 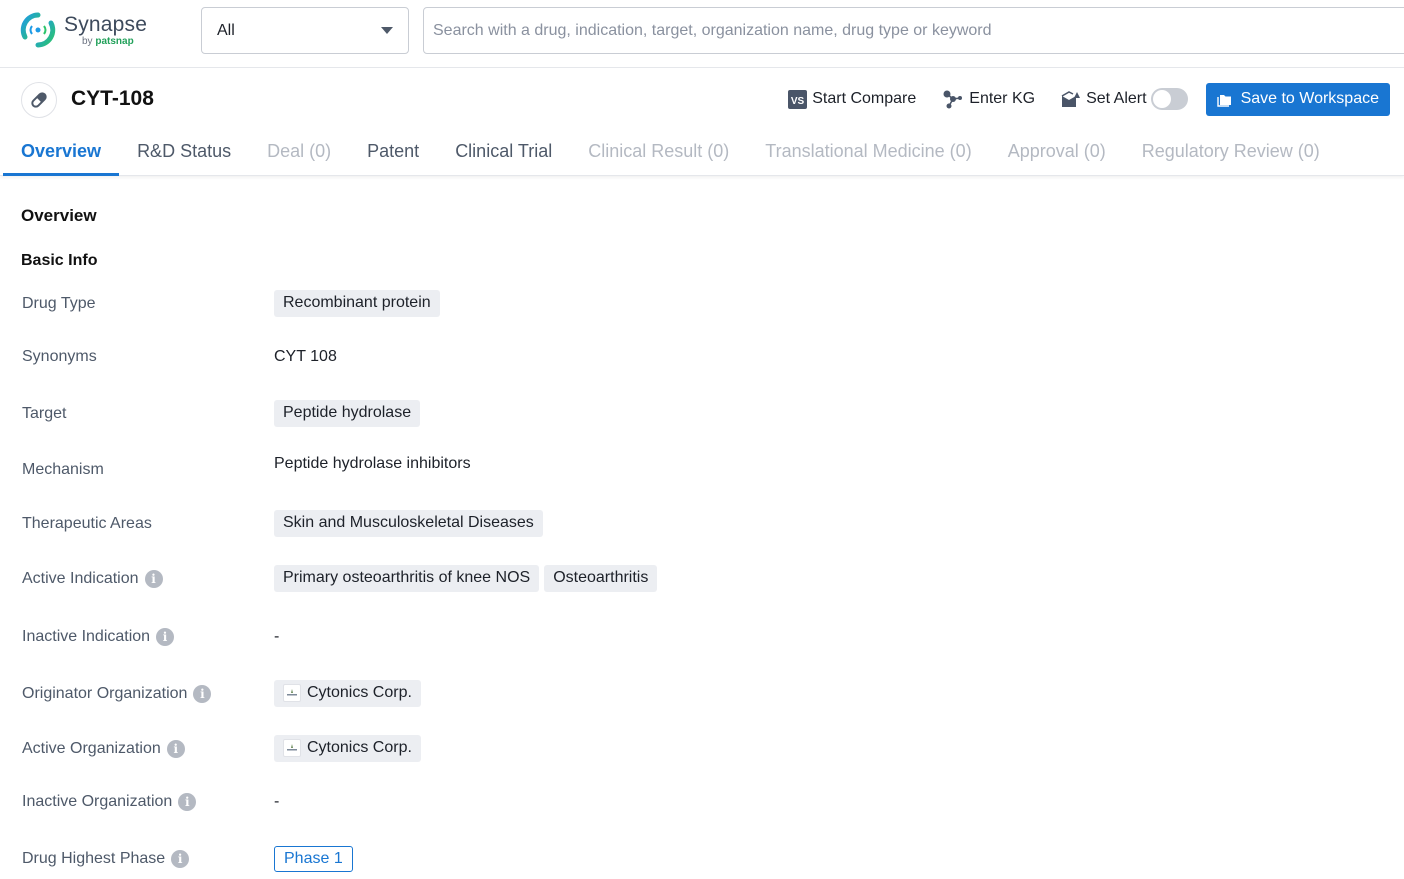 I want to click on field-label-text: Synonyms, so click(x=59, y=356).